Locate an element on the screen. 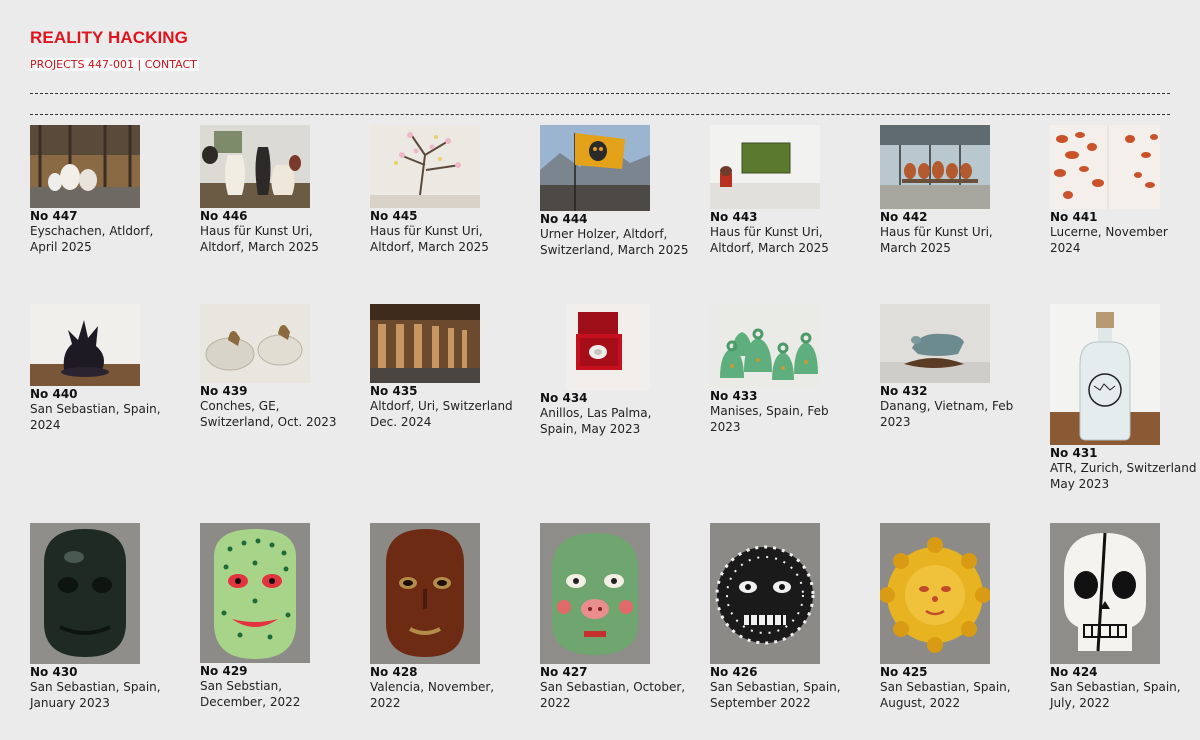 The height and width of the screenshot is (740, 1200). project-number: No 445 is located at coordinates (394, 216).